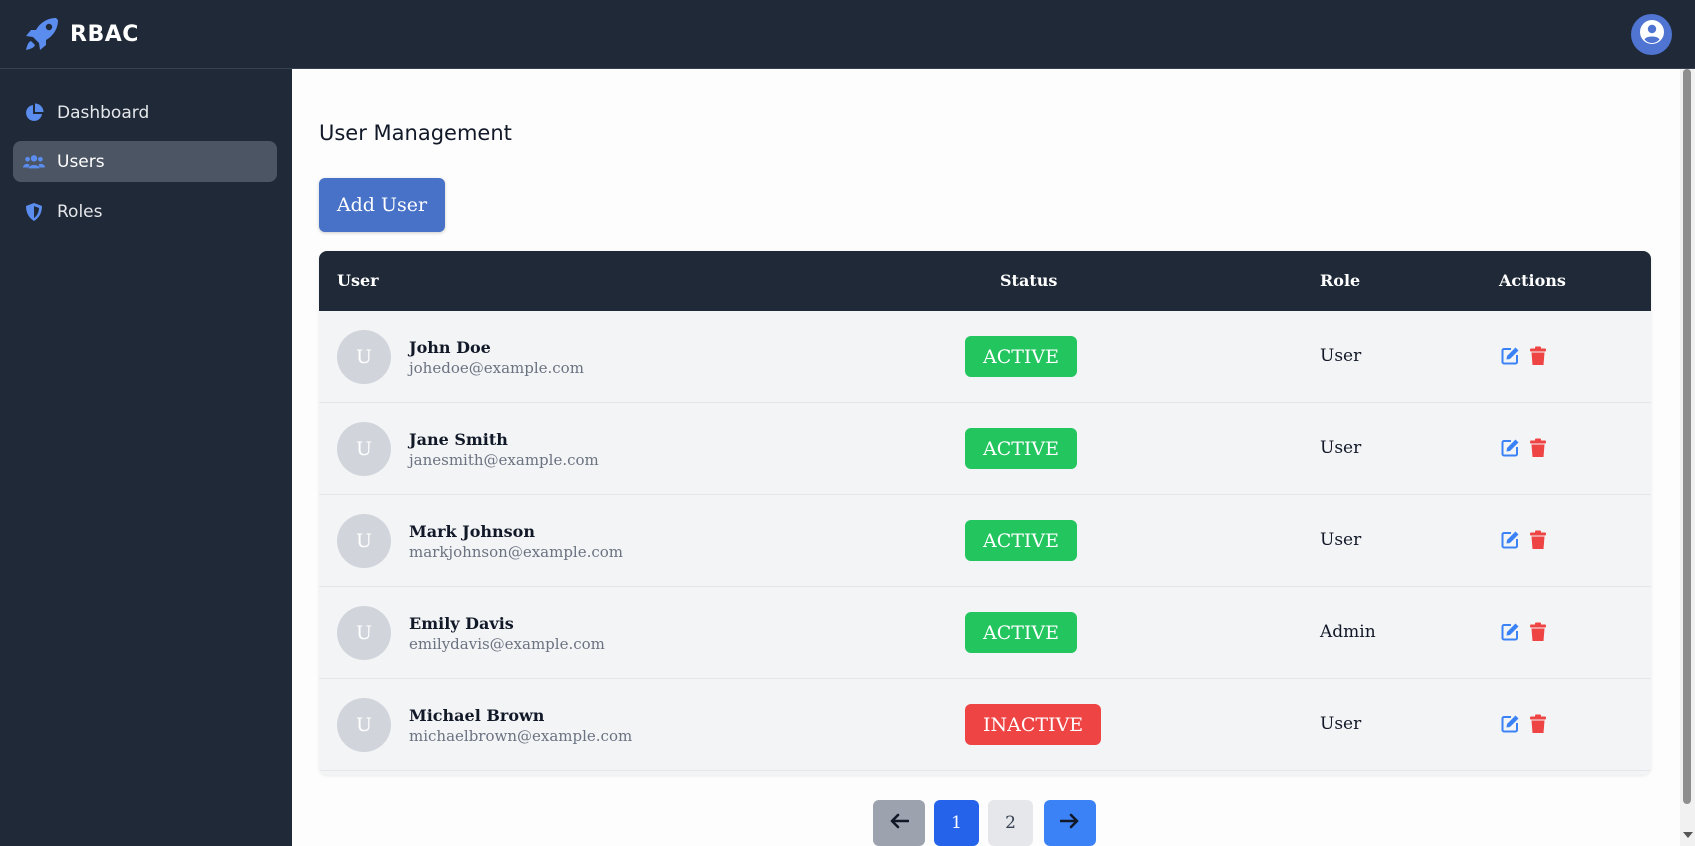  What do you see at coordinates (1029, 280) in the screenshot?
I see `column-header-status: Status` at bounding box center [1029, 280].